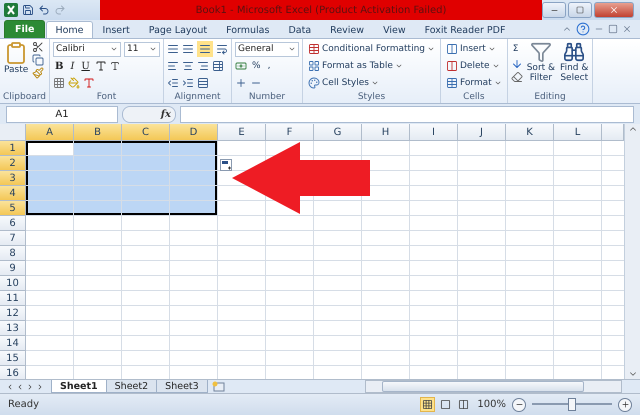 This screenshot has height=415, width=640. What do you see at coordinates (632, 251) in the screenshot?
I see `vertical-scrollbar` at bounding box center [632, 251].